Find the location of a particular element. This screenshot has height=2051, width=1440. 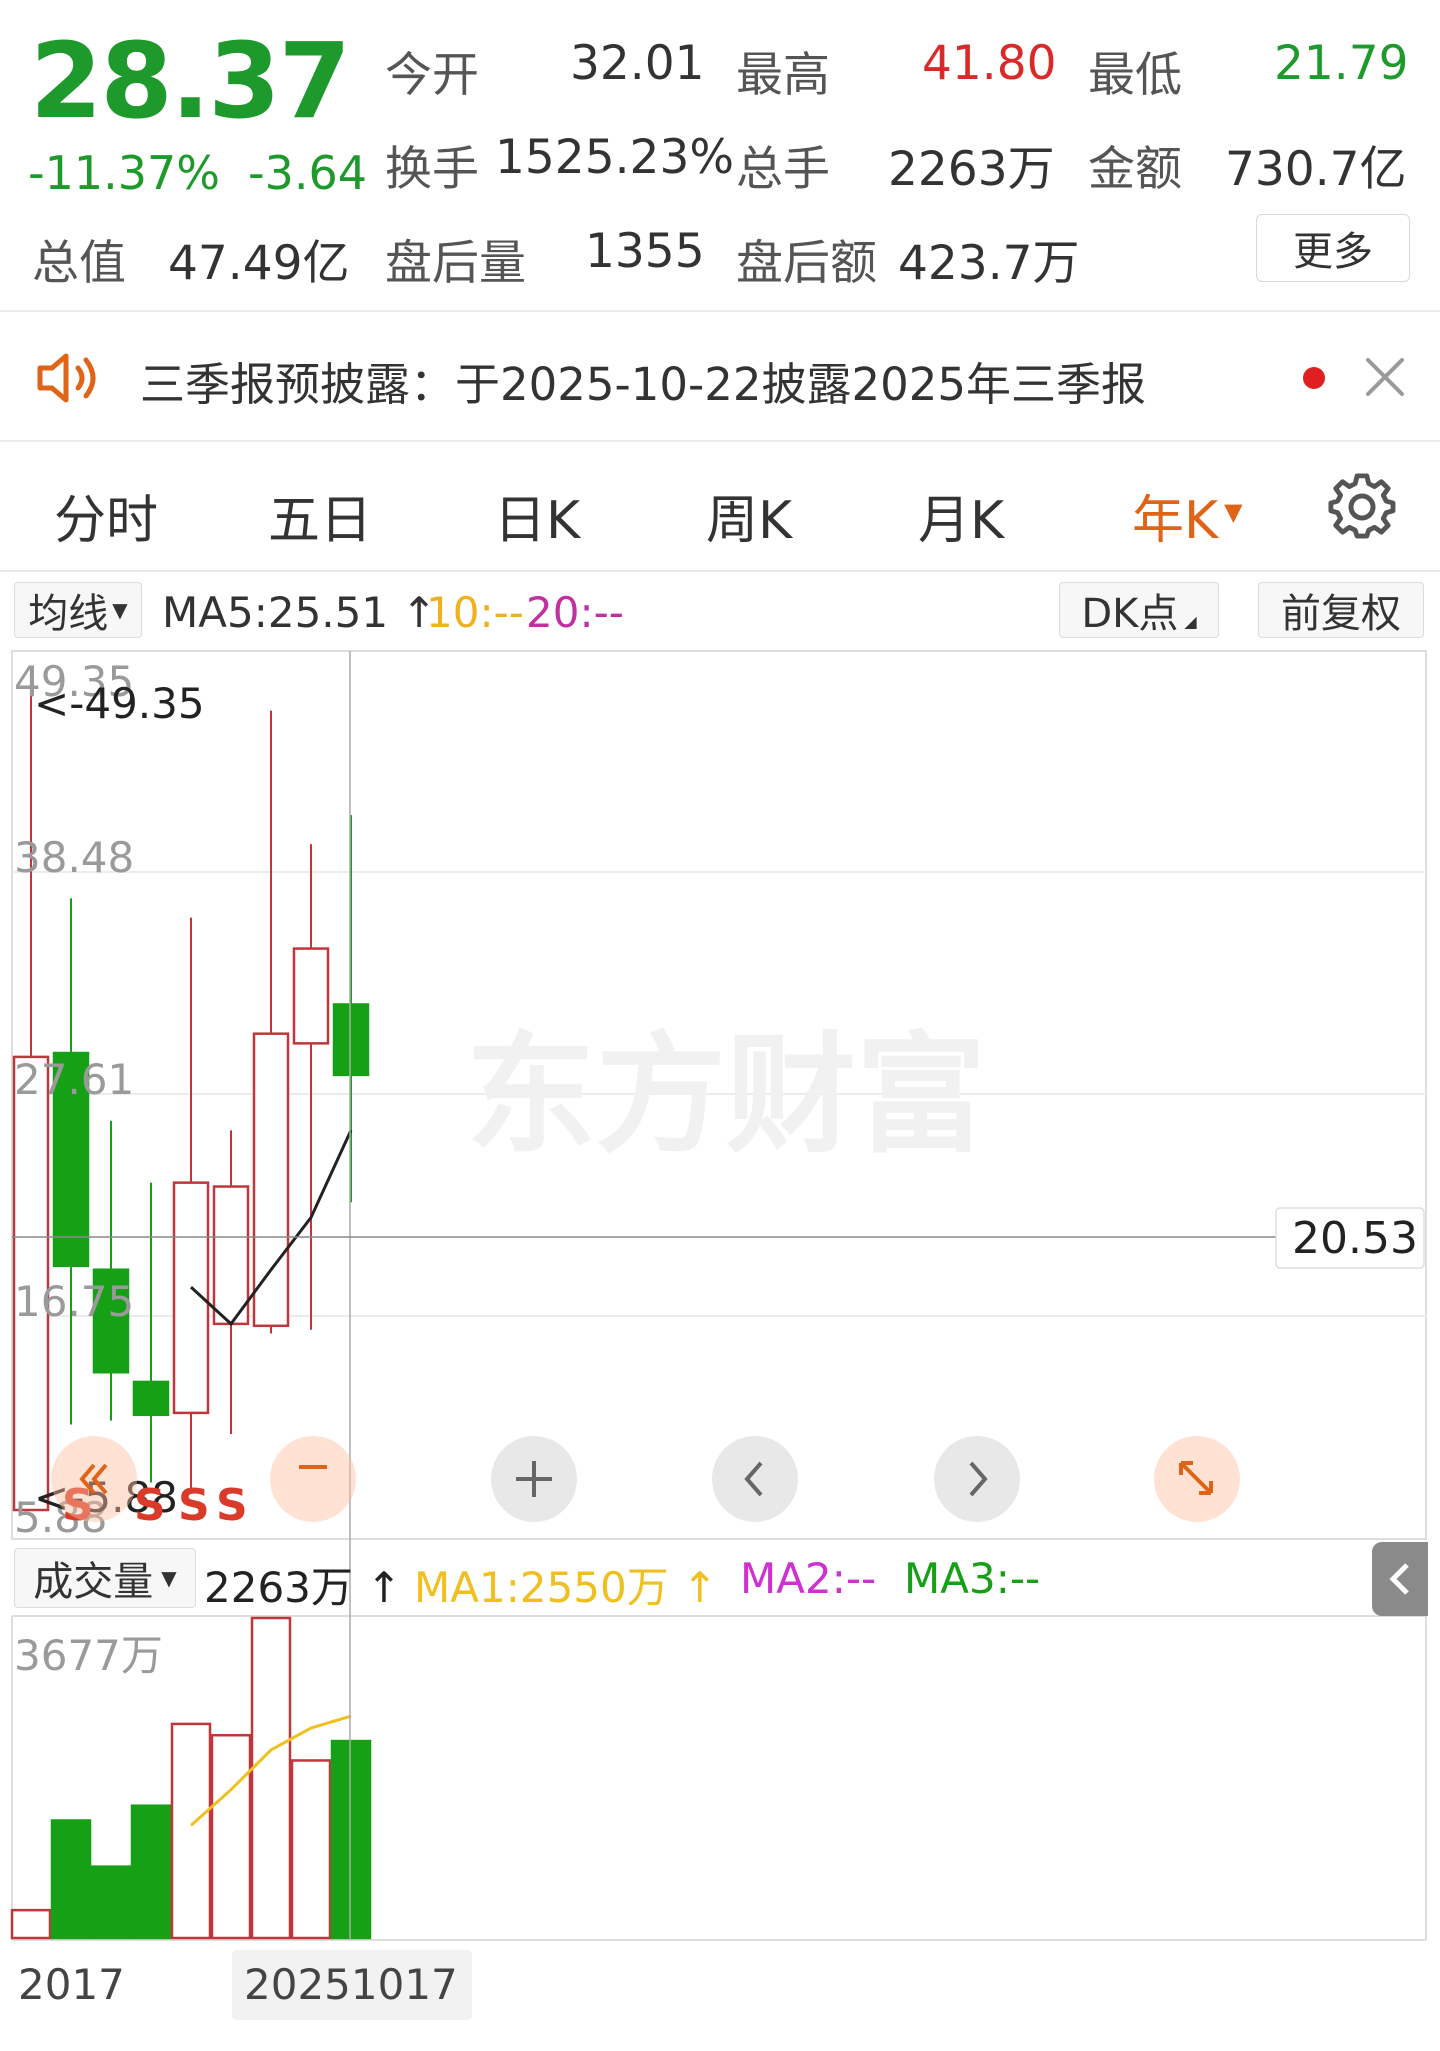

price-axis-label: 38.48 is located at coordinates (74, 857).